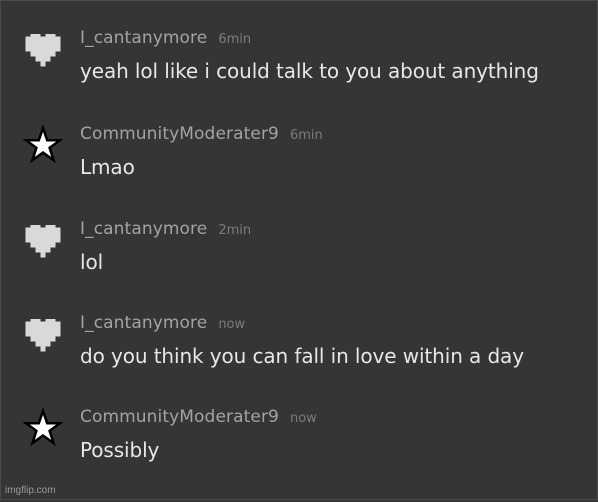 This screenshot has width=598, height=502. I want to click on message-header: I_cantanymore now, so click(162, 324).